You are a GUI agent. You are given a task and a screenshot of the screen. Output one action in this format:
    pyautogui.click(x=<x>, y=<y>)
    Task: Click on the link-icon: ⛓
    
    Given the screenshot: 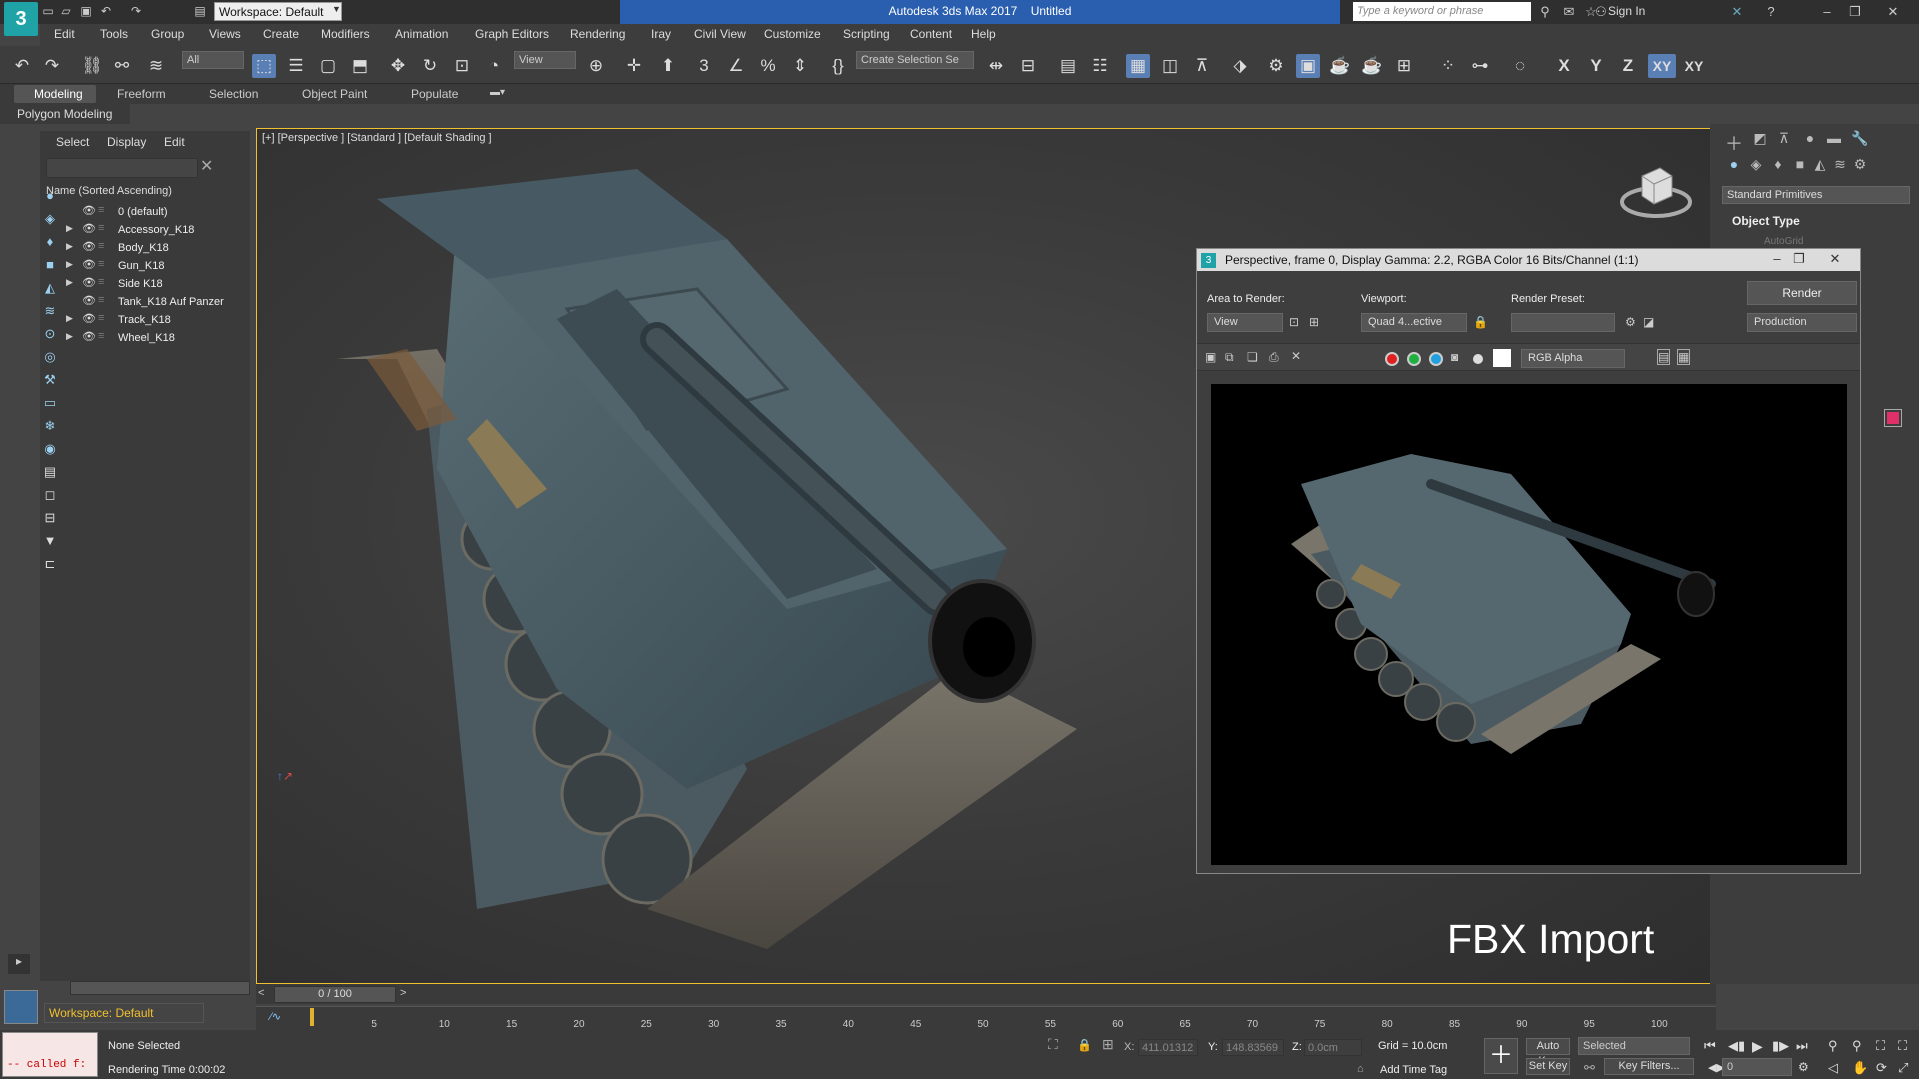 What is the action you would take?
    pyautogui.click(x=92, y=66)
    